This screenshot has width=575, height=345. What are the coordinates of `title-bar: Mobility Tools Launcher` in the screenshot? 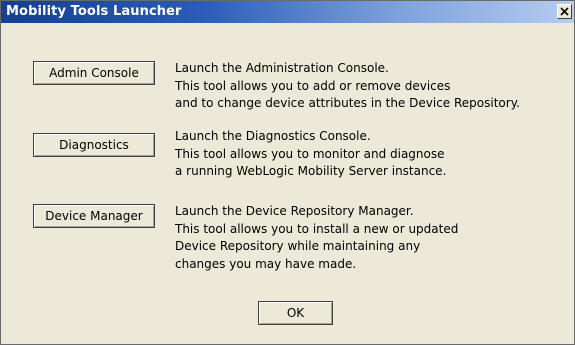 It's located at (287, 12).